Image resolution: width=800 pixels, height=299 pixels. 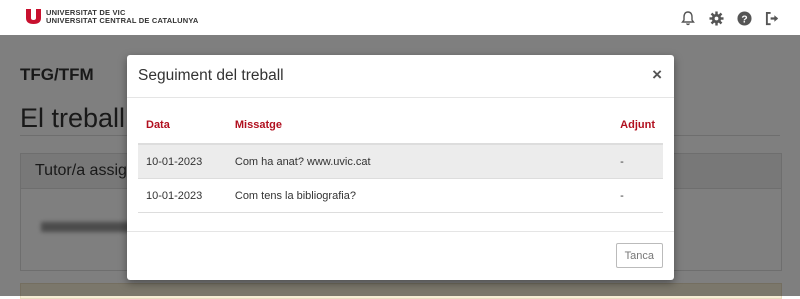 What do you see at coordinates (688, 18) in the screenshot?
I see `bell-icon` at bounding box center [688, 18].